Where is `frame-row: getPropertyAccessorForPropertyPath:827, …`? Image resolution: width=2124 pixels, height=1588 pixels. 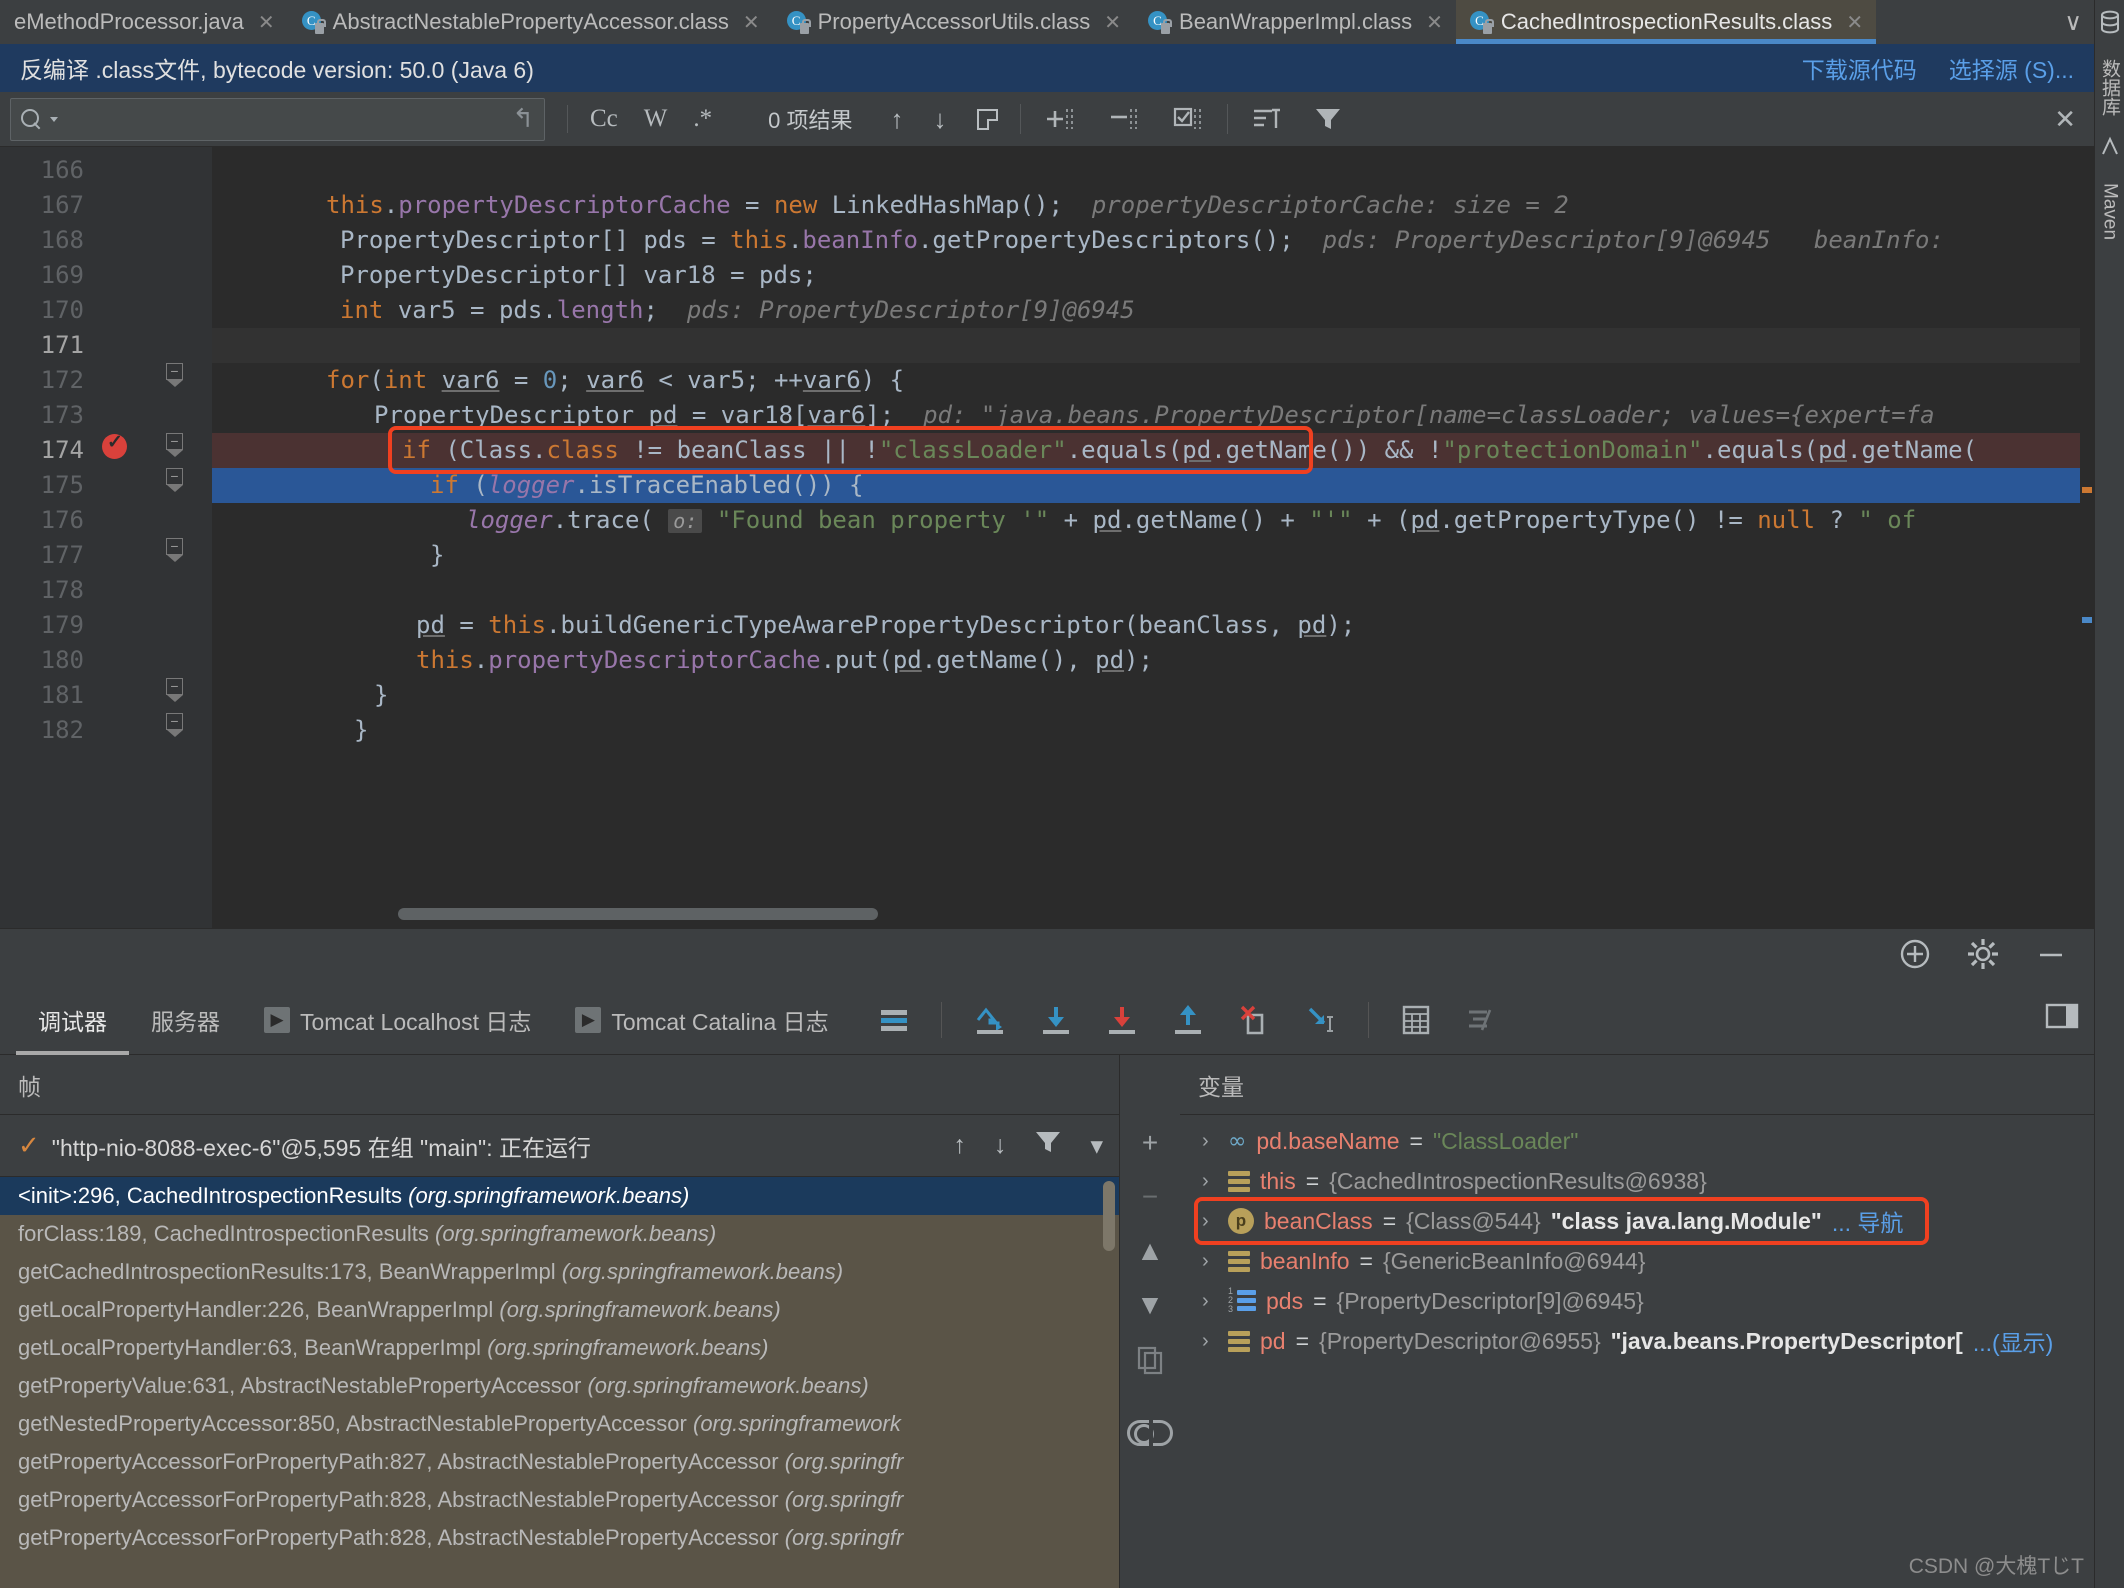 frame-row: getPropertyAccessorForPropertyPath:827, … is located at coordinates (559, 1462).